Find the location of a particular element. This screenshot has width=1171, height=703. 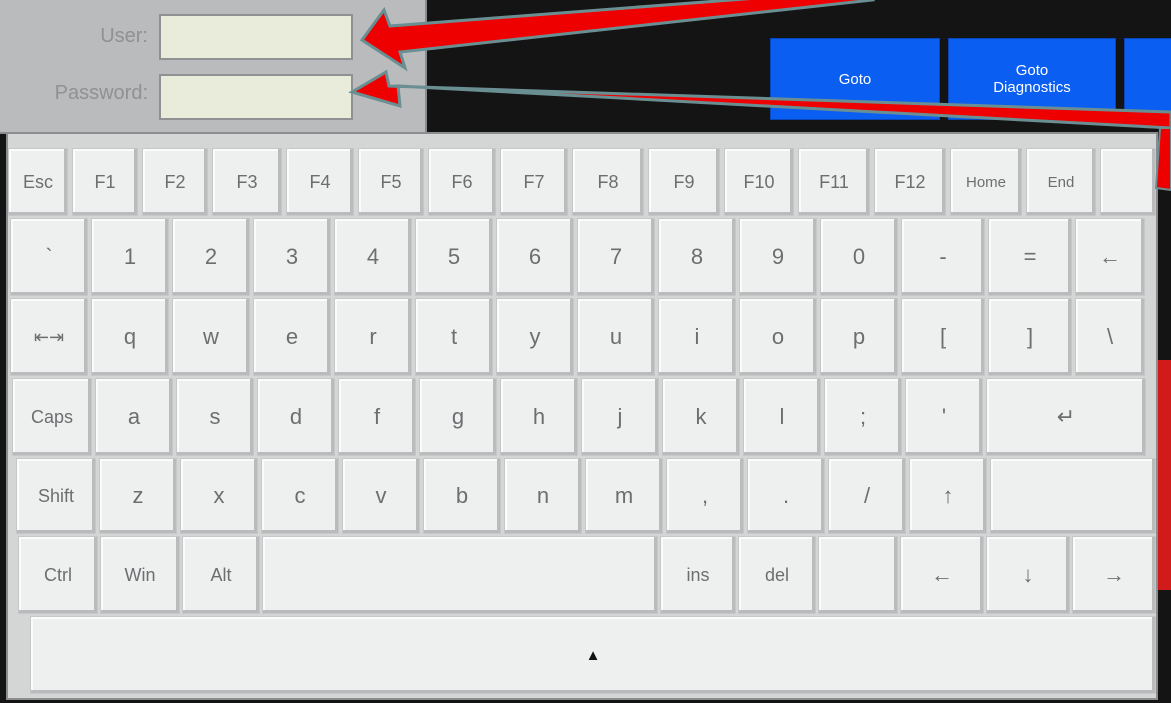

arrow-password-field is located at coordinates (759, 99).